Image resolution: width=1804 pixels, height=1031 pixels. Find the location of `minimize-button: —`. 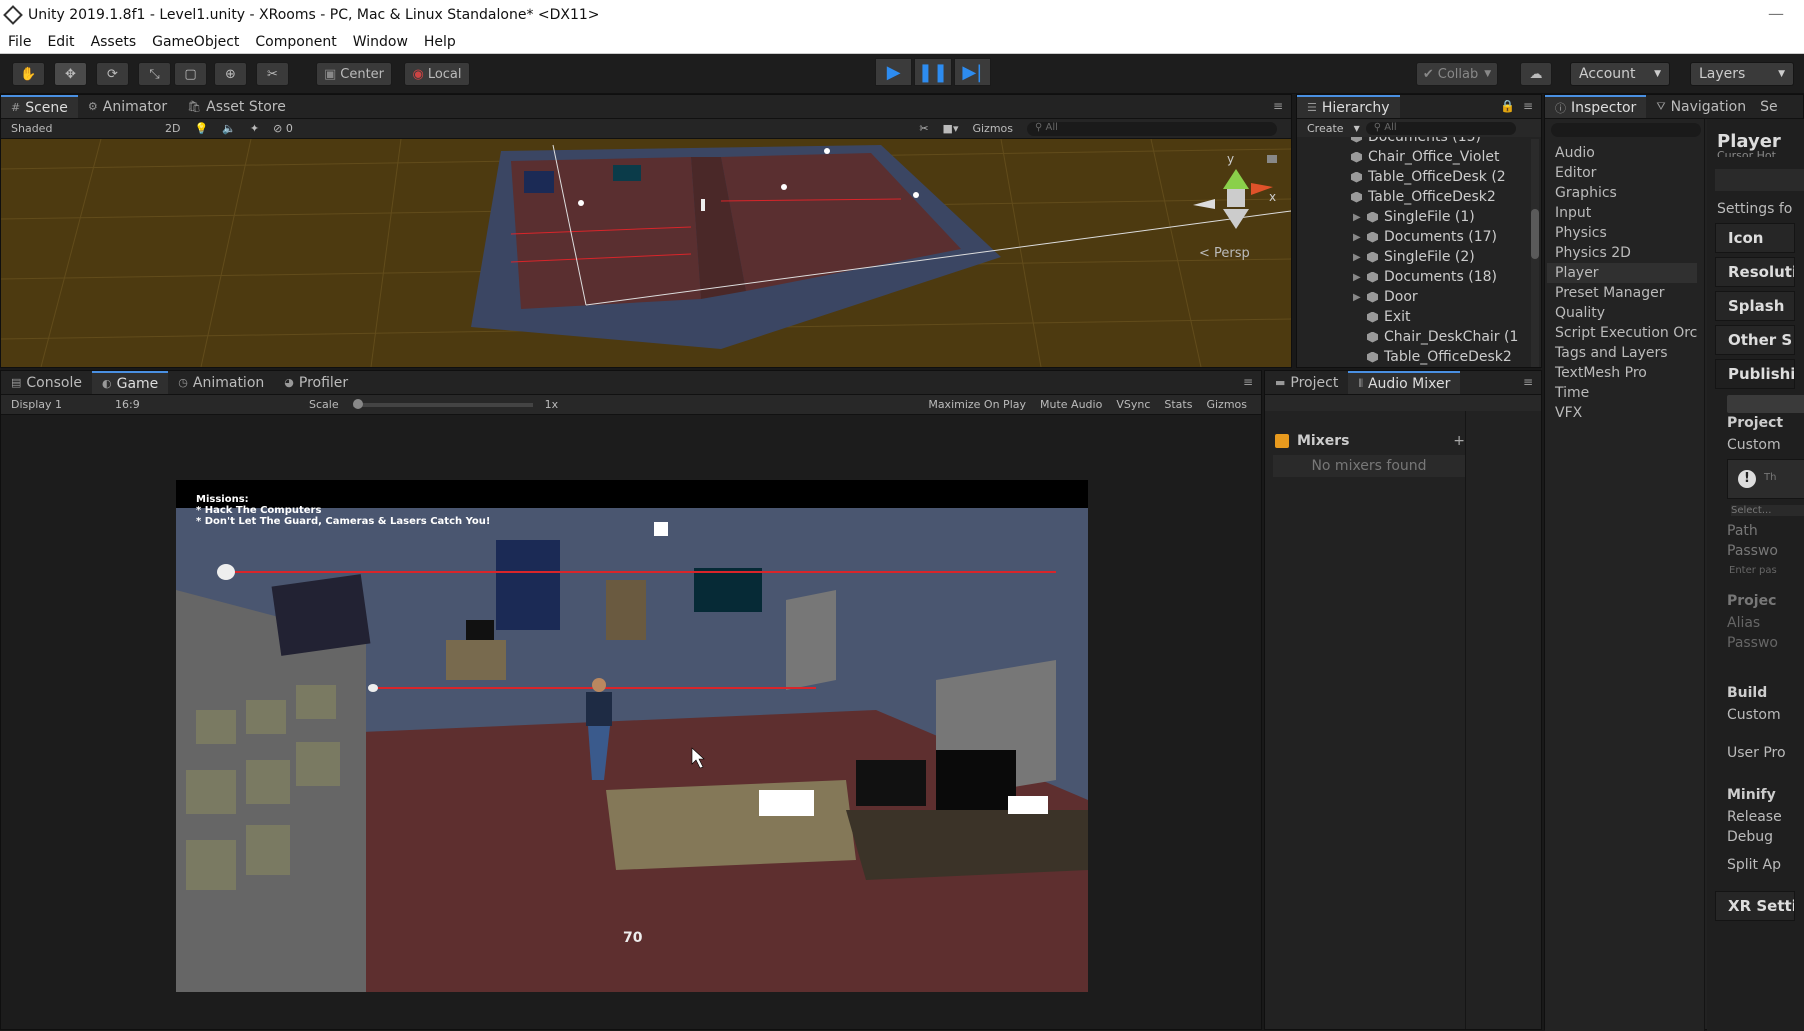

minimize-button: — is located at coordinates (1776, 13).